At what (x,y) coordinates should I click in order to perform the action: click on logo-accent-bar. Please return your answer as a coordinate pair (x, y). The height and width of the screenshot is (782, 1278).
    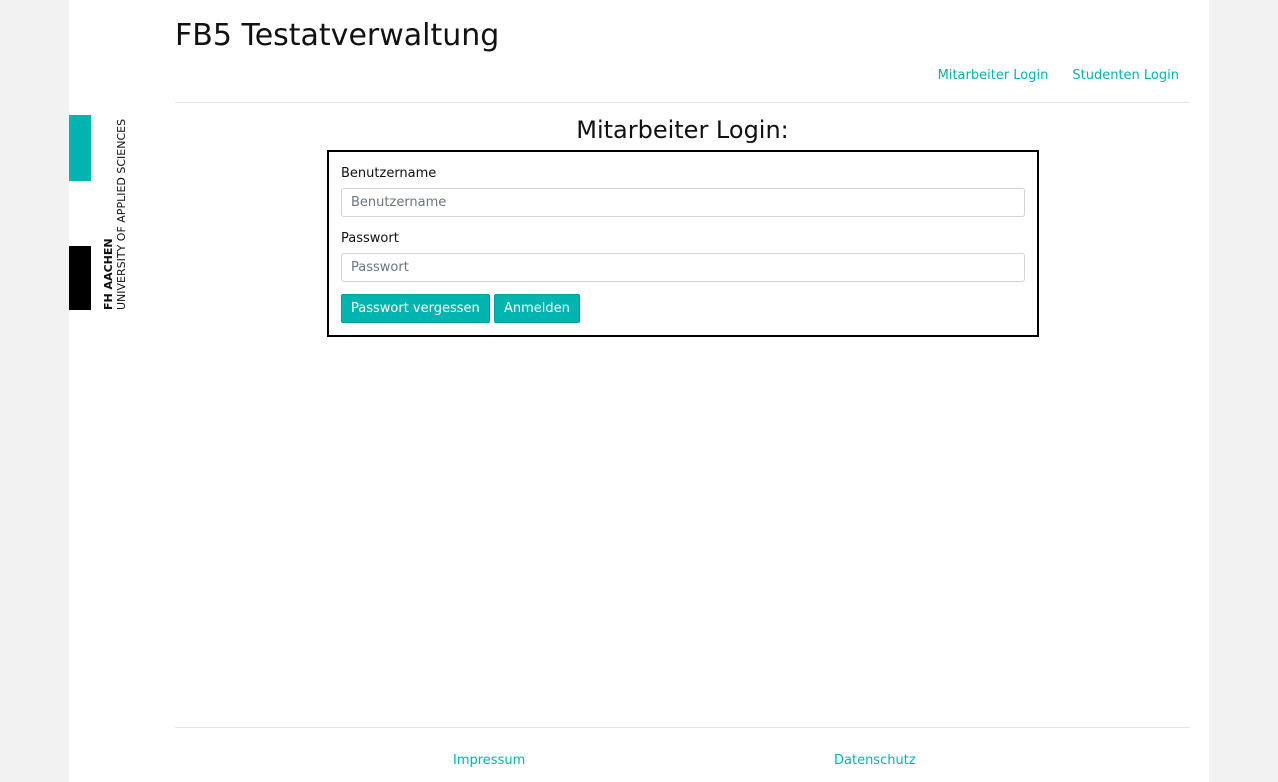
    Looking at the image, I should click on (80, 148).